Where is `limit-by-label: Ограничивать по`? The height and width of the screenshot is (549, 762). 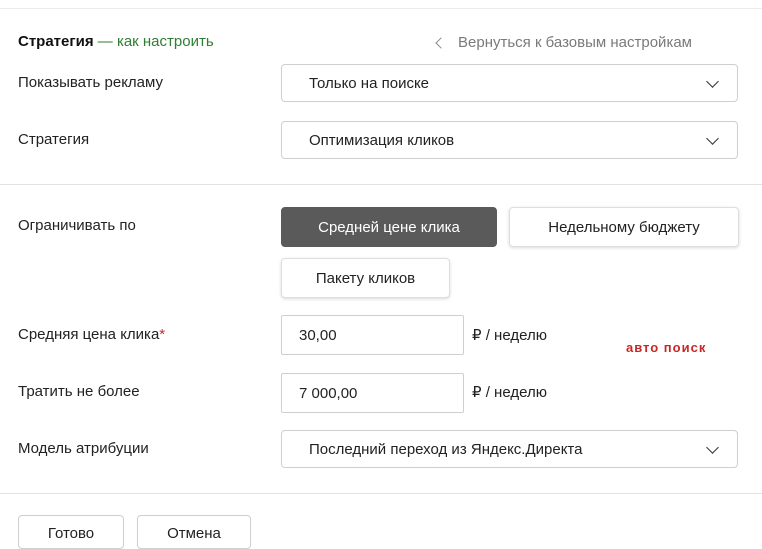 limit-by-label: Ограничивать по is located at coordinates (77, 225).